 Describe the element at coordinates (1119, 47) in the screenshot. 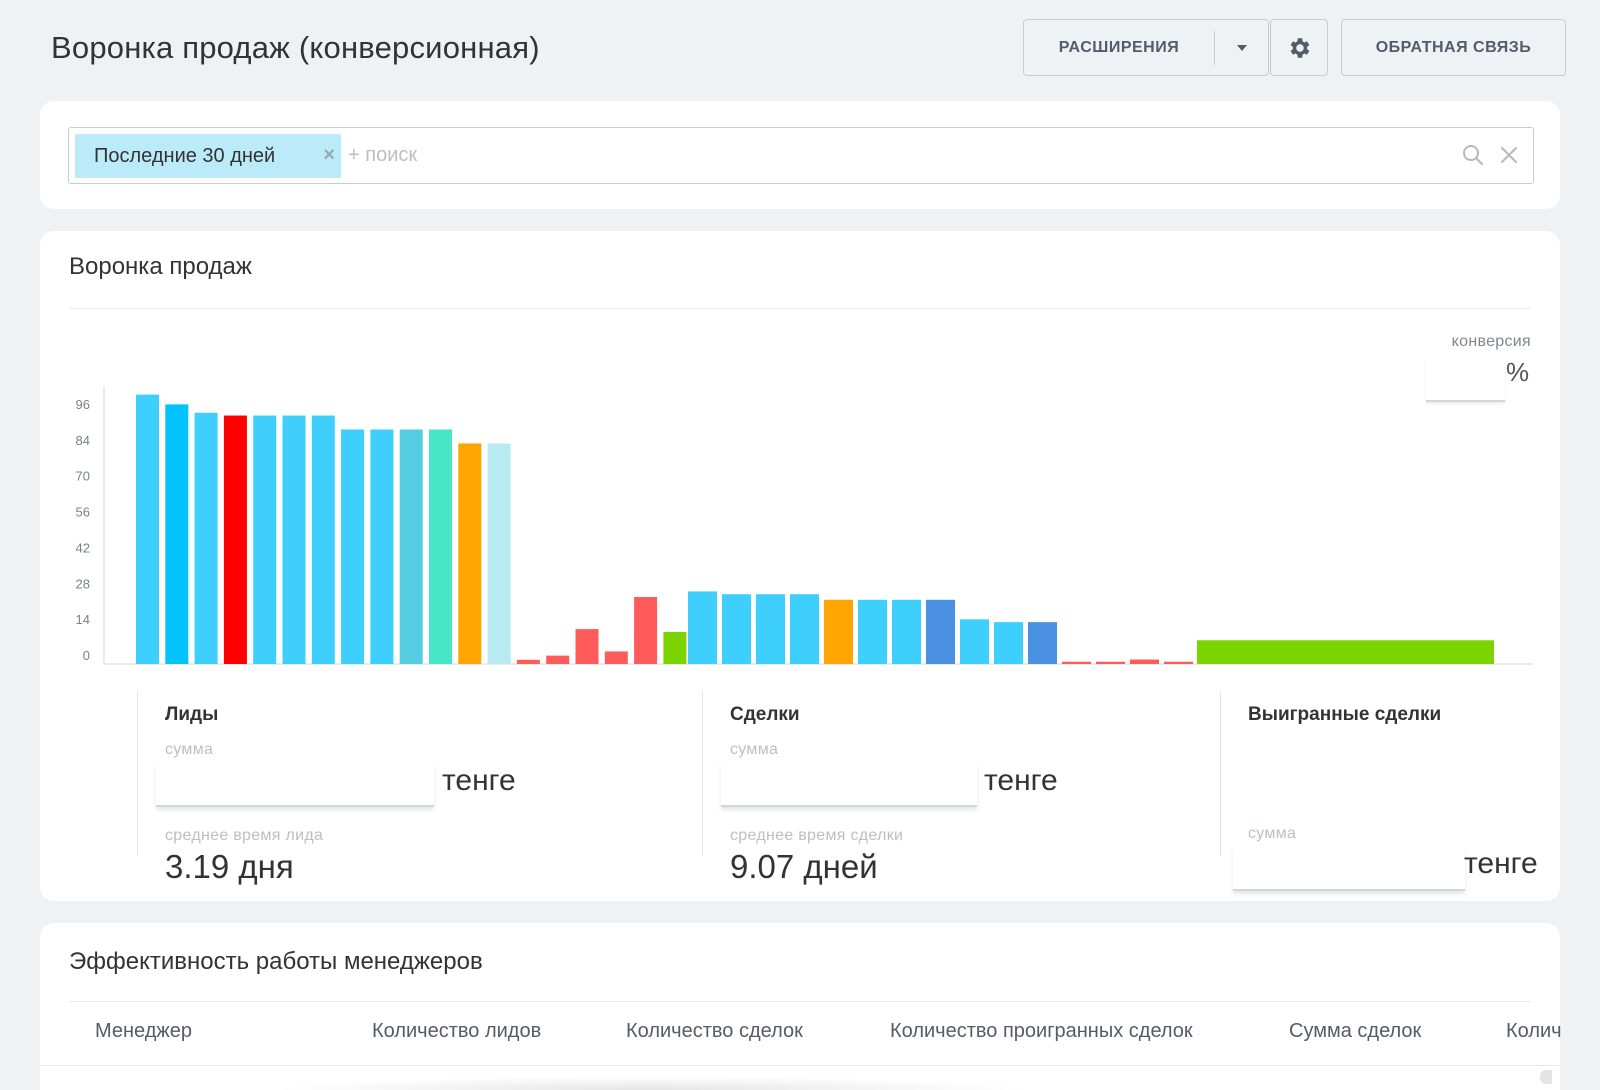

I see `extensions-button-label: РАСШИРЕНИЯ` at that location.